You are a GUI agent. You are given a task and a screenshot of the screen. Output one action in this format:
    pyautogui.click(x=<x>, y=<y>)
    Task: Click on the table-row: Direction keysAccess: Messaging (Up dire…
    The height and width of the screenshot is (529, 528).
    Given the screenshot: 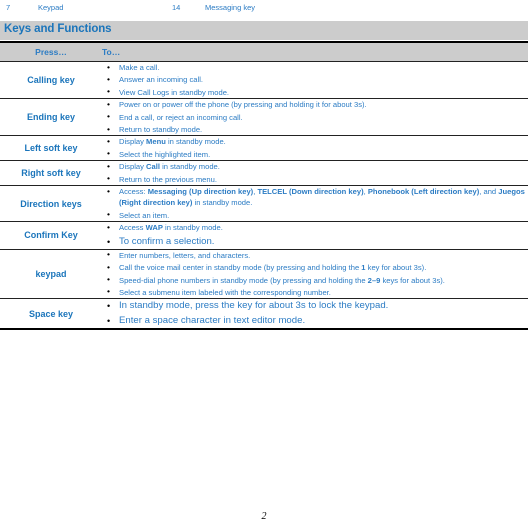 What is the action you would take?
    pyautogui.click(x=264, y=204)
    